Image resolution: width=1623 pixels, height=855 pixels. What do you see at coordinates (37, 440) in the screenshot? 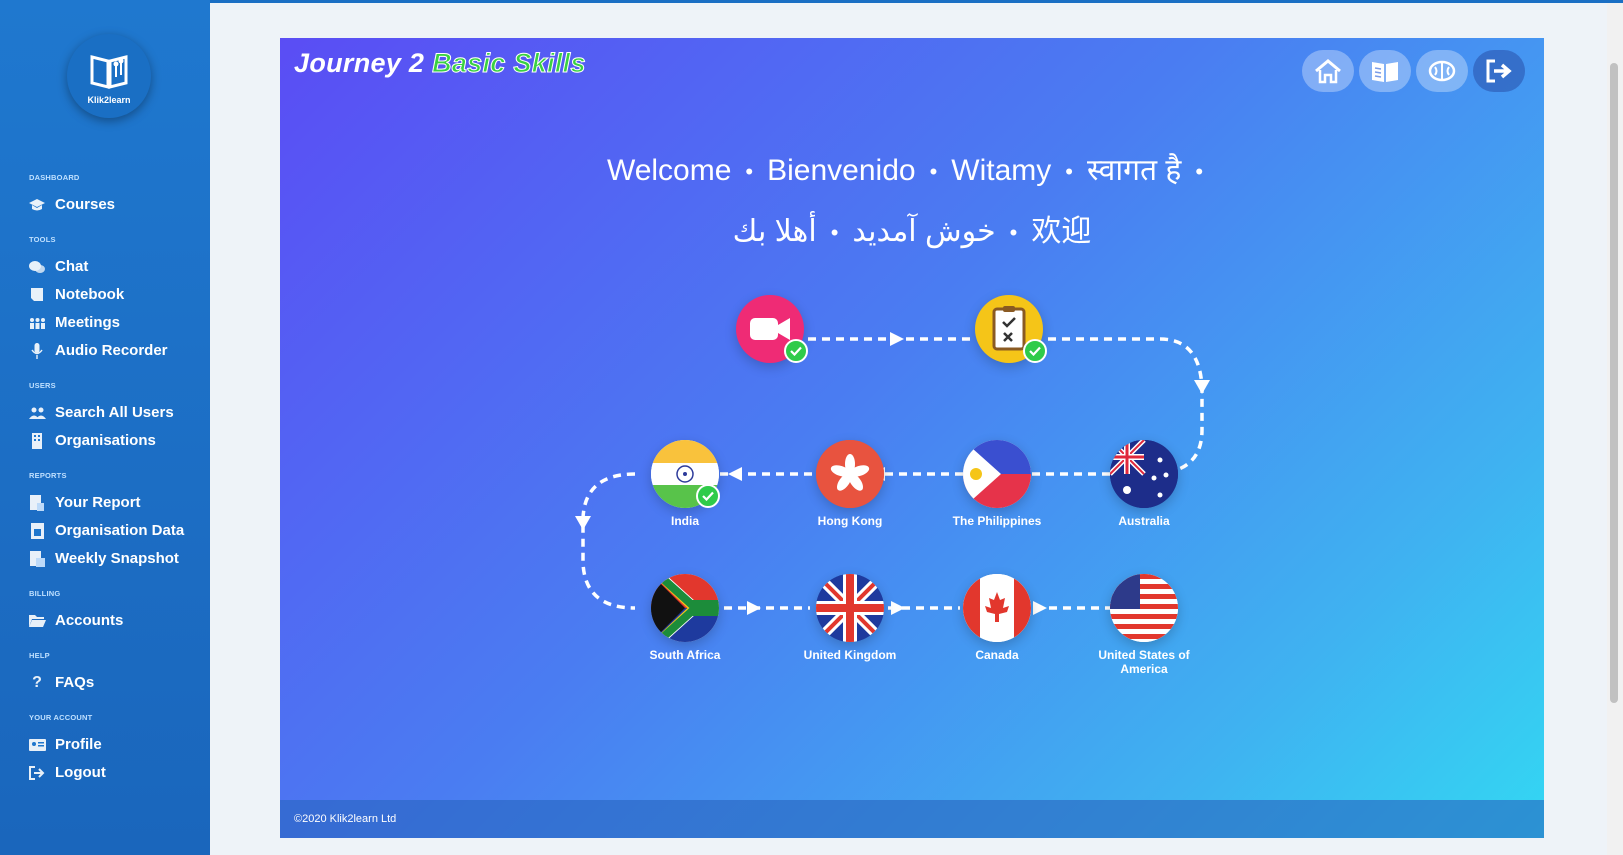
I see `building-icon` at bounding box center [37, 440].